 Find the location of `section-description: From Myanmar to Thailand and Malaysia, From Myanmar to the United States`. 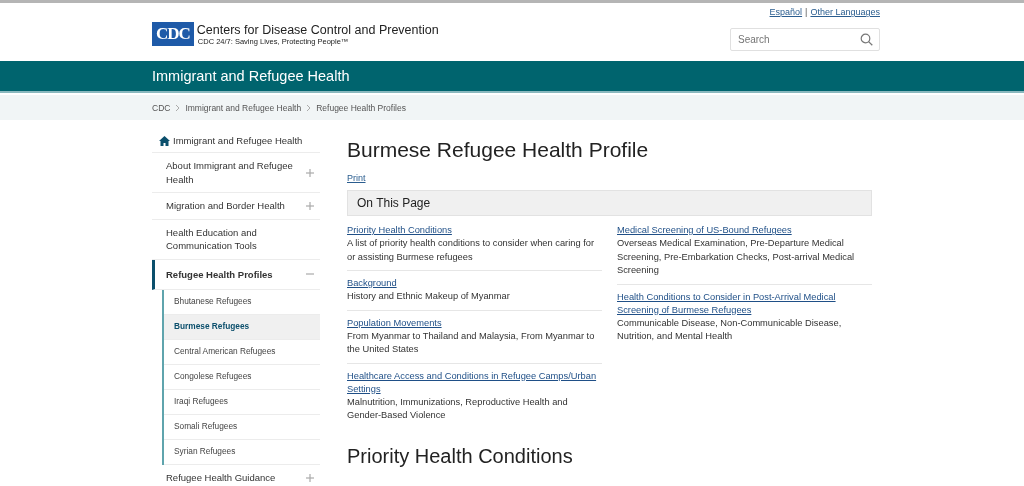

section-description: From Myanmar to Thailand and Malaysia, From Myanmar to the United States is located at coordinates (471, 342).